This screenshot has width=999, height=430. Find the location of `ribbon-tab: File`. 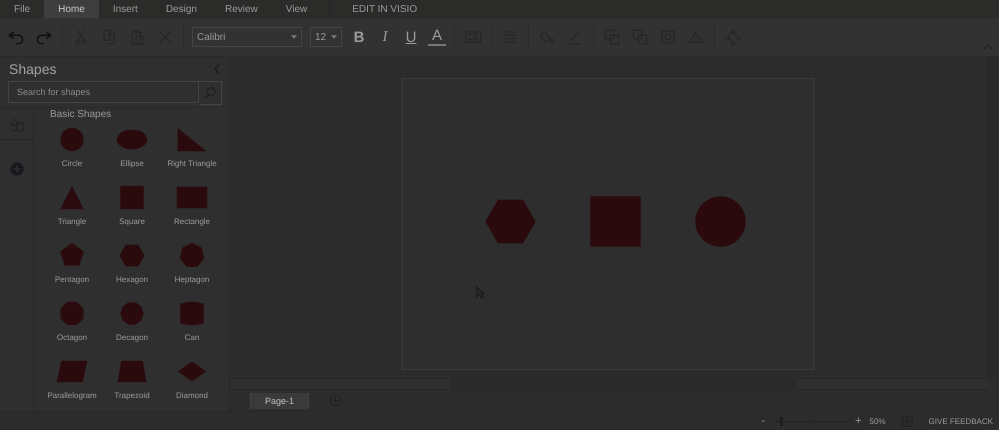

ribbon-tab: File is located at coordinates (22, 9).